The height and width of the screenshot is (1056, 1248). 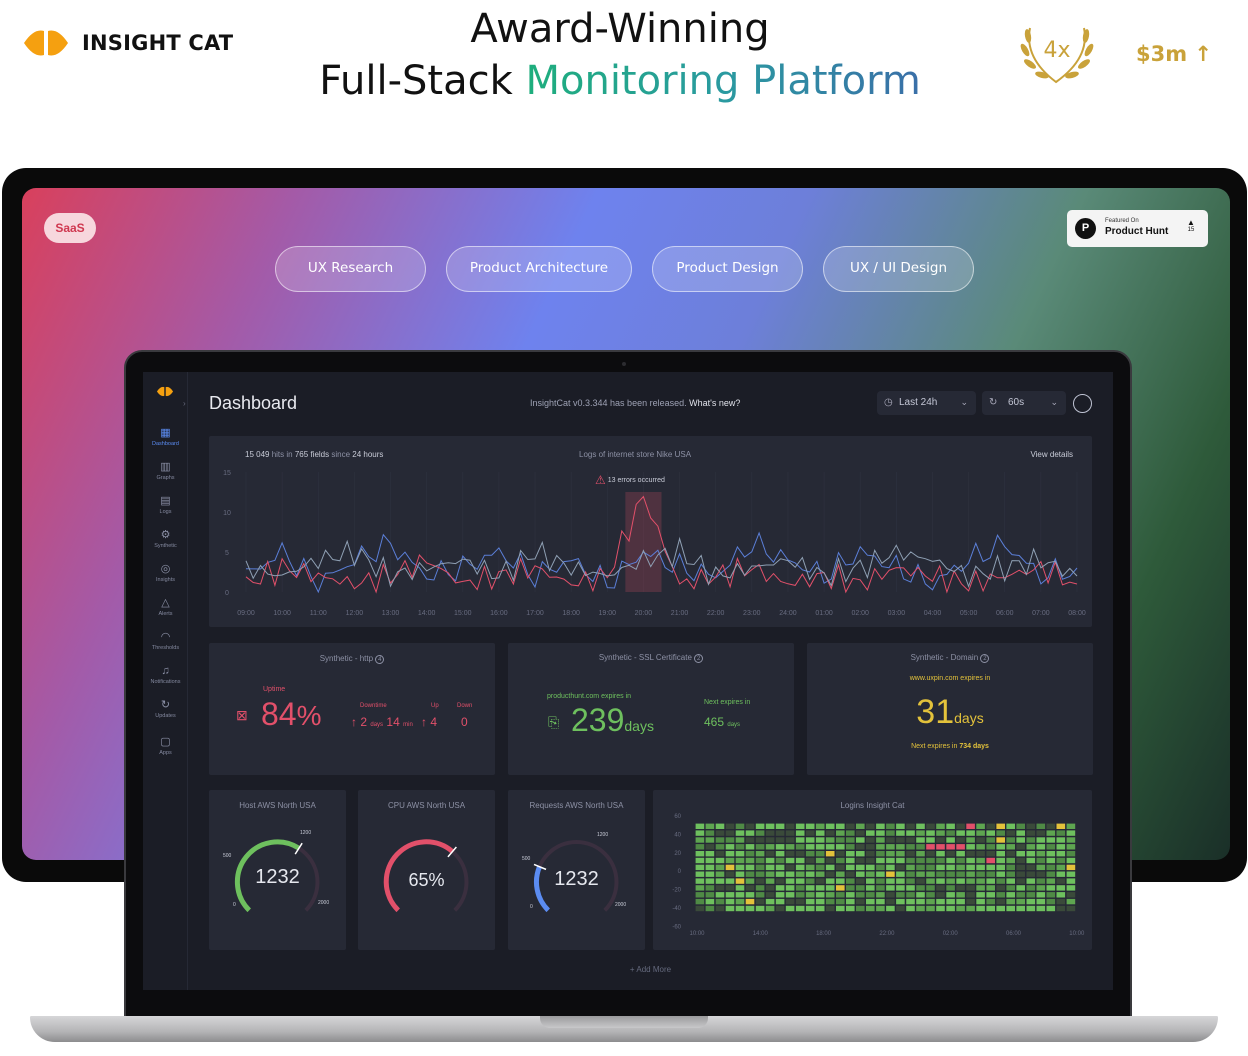 What do you see at coordinates (1024, 403) in the screenshot?
I see `refresh-interval-select: ↻ 60s ⌄` at bounding box center [1024, 403].